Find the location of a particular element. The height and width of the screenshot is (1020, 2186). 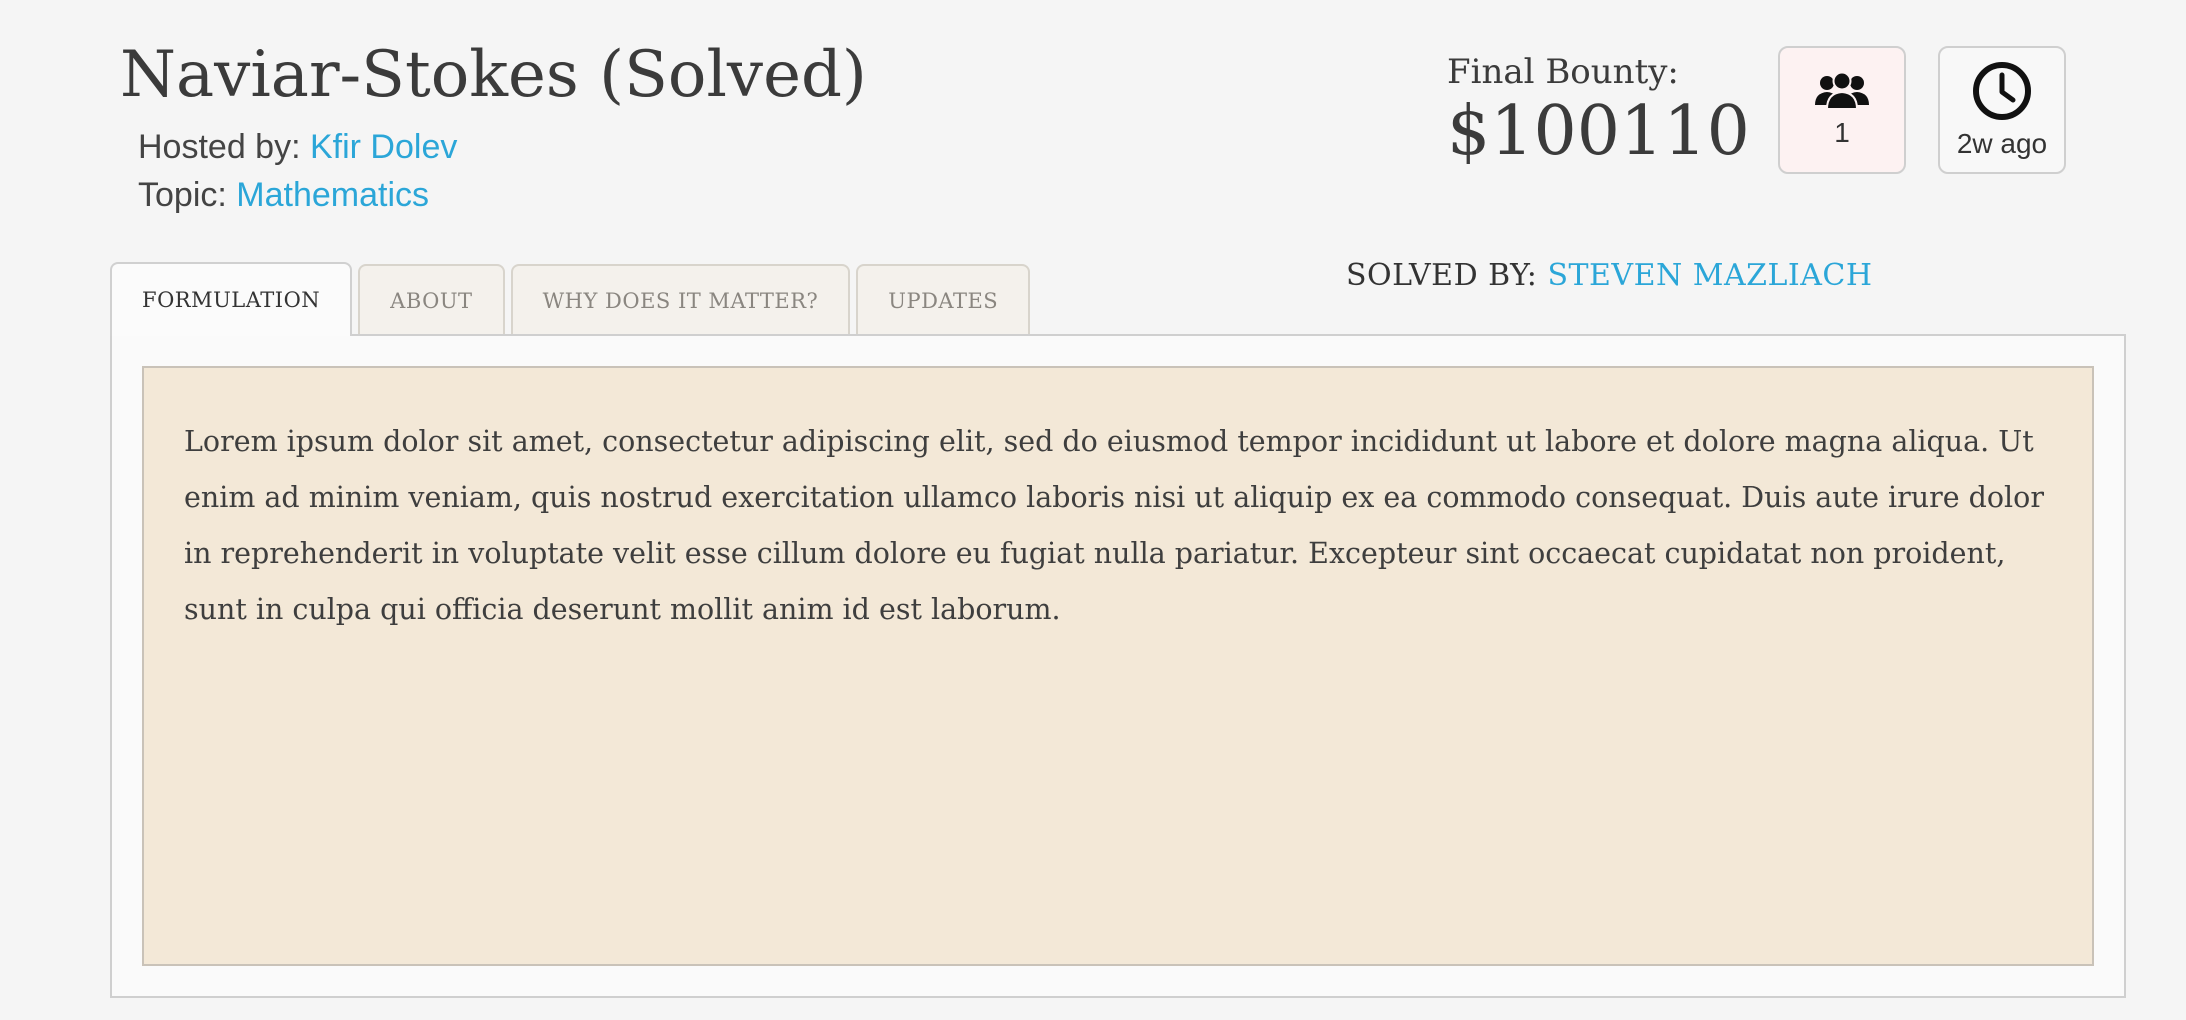

host-link: Kfir Dolev is located at coordinates (383, 147).